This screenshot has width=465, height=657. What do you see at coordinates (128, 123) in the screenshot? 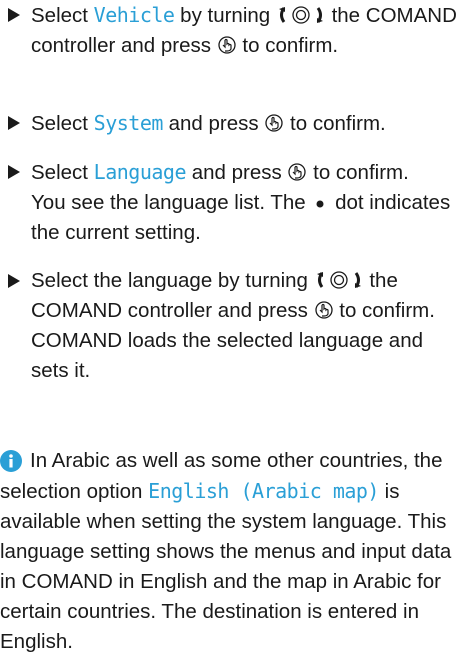
I see `menu-item-system: System` at bounding box center [128, 123].